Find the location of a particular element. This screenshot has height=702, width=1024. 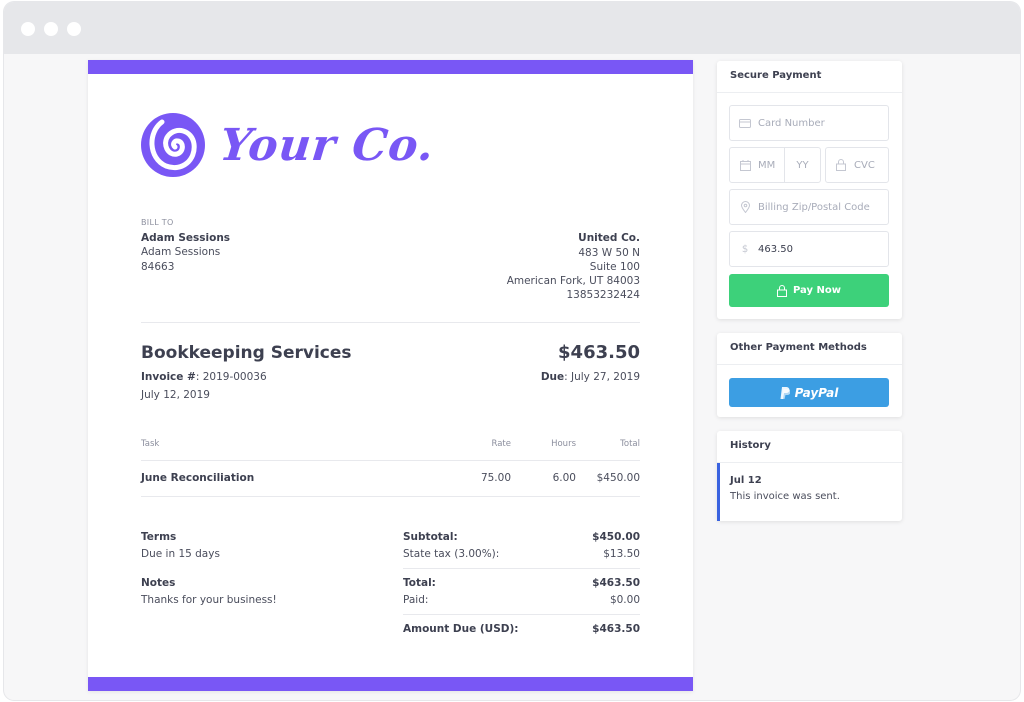

mm-placeholder: MM is located at coordinates (767, 165).